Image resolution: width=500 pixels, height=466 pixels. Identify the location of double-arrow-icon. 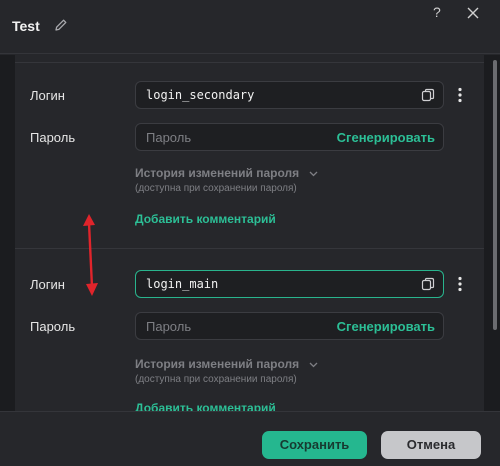
(90, 255).